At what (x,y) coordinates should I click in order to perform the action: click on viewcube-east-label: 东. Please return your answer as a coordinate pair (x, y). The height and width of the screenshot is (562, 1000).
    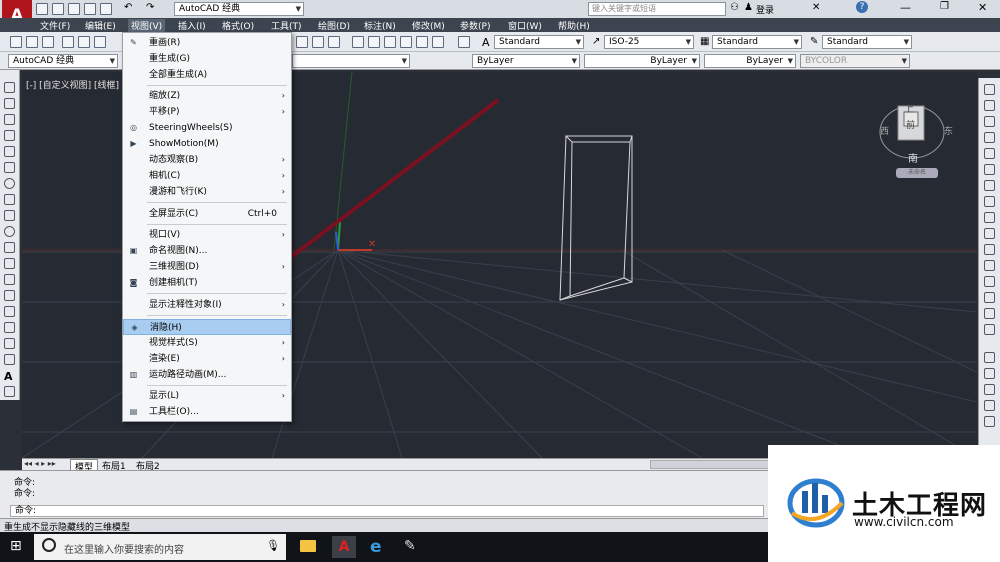
    Looking at the image, I should click on (948, 130).